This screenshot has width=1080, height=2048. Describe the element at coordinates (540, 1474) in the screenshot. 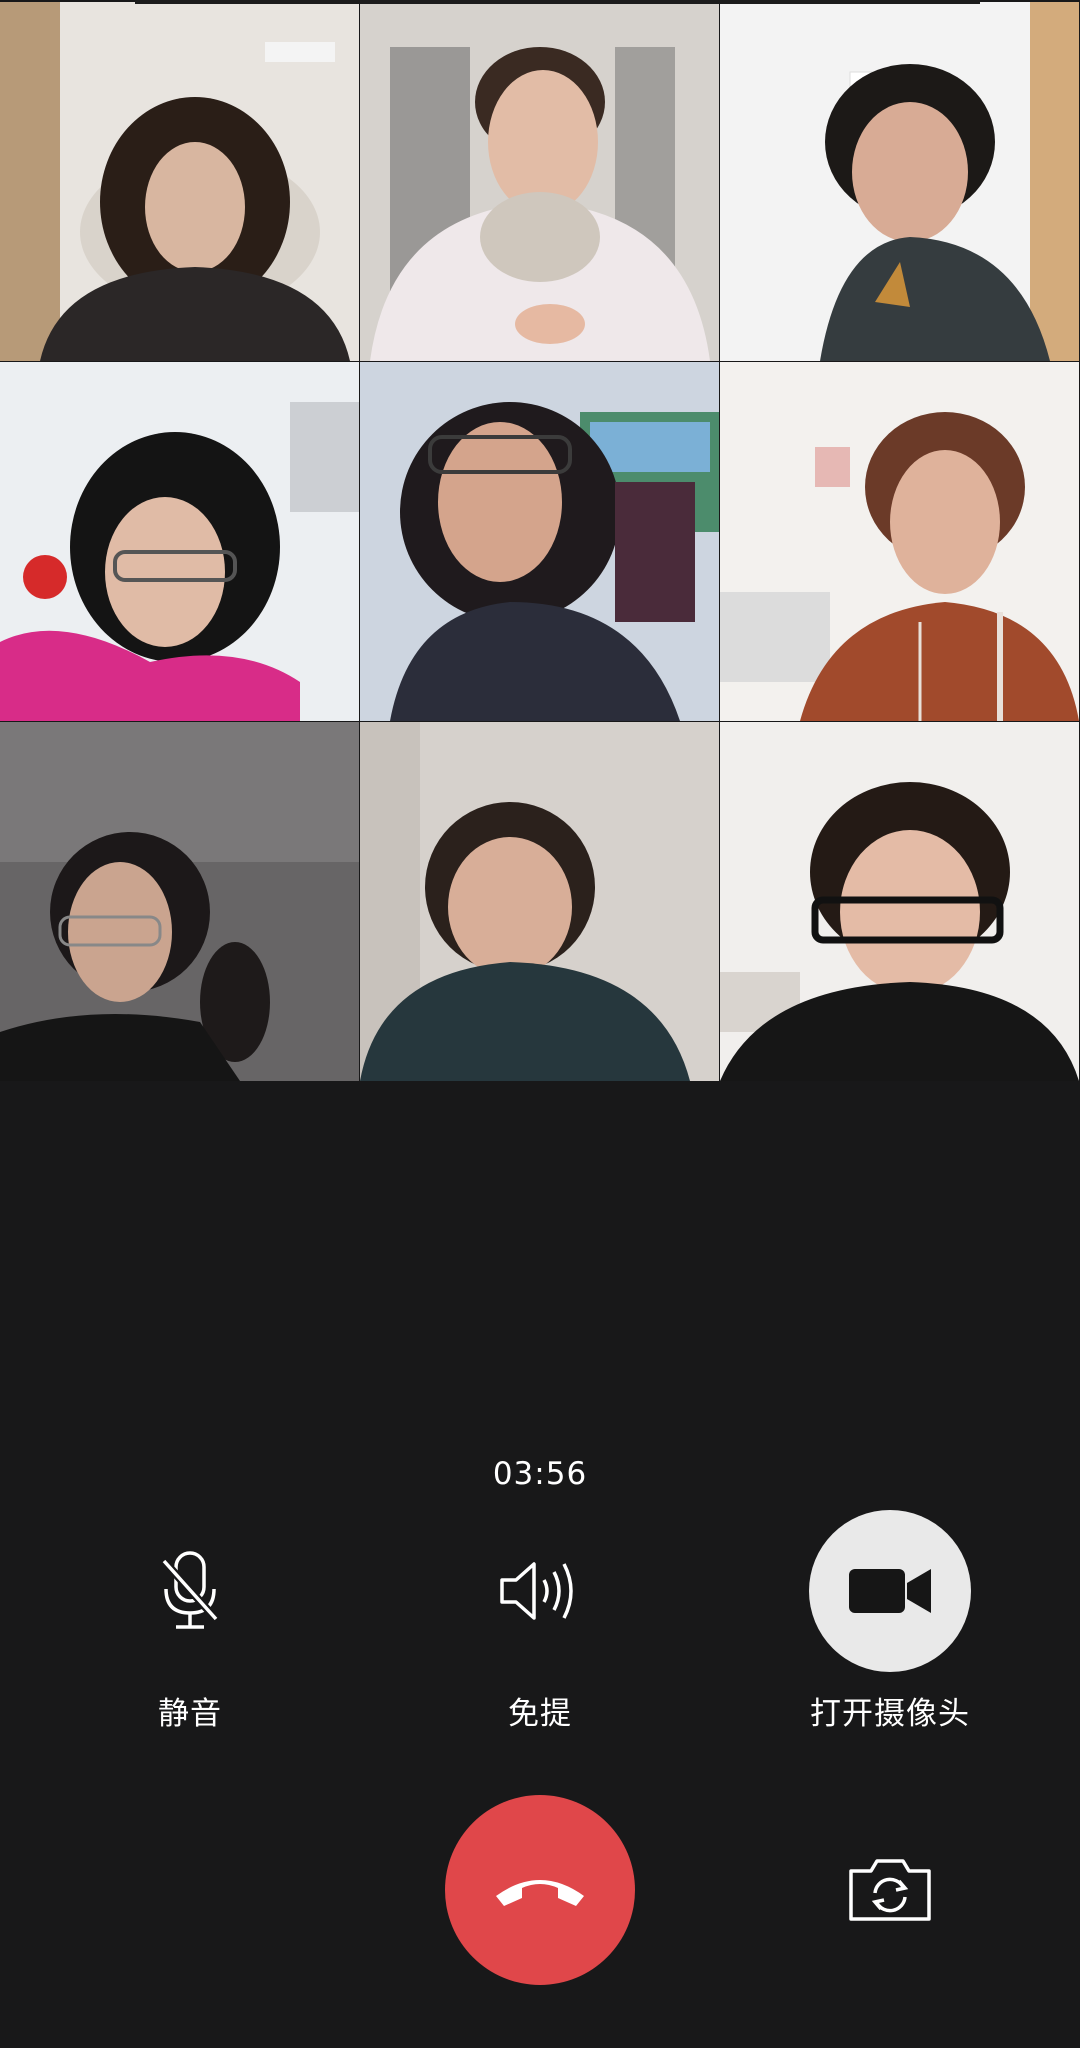

I see `call-duration: 03:56` at that location.